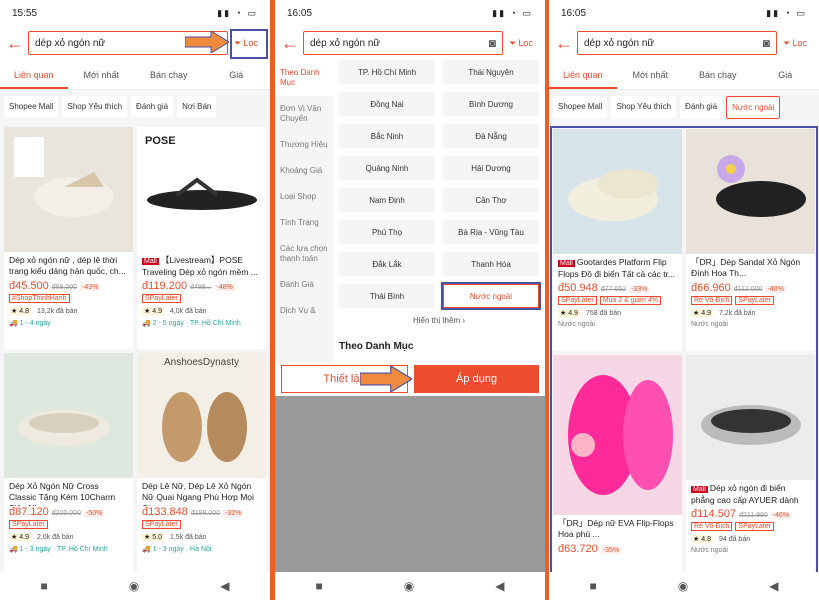 This screenshot has width=819, height=600. I want to click on mall-badge: Mall, so click(566, 263).